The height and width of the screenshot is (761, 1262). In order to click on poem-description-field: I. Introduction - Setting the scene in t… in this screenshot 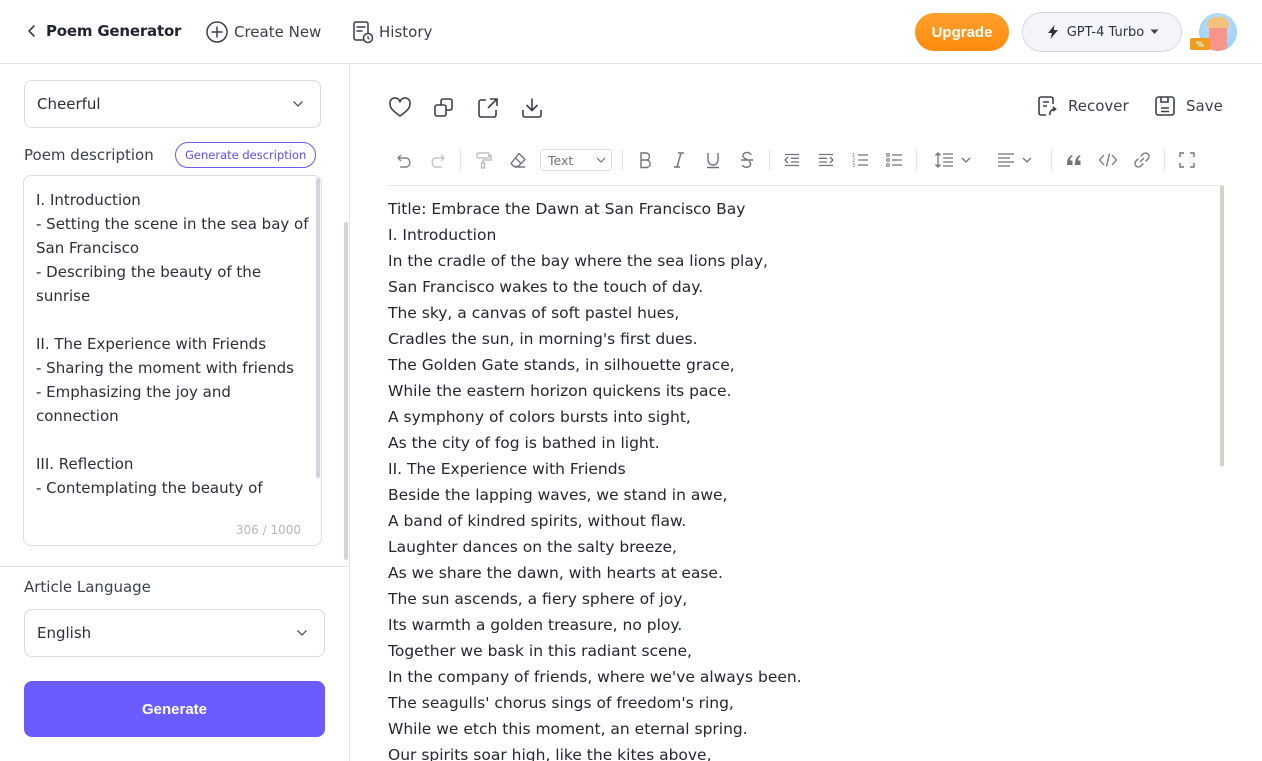, I will do `click(172, 360)`.